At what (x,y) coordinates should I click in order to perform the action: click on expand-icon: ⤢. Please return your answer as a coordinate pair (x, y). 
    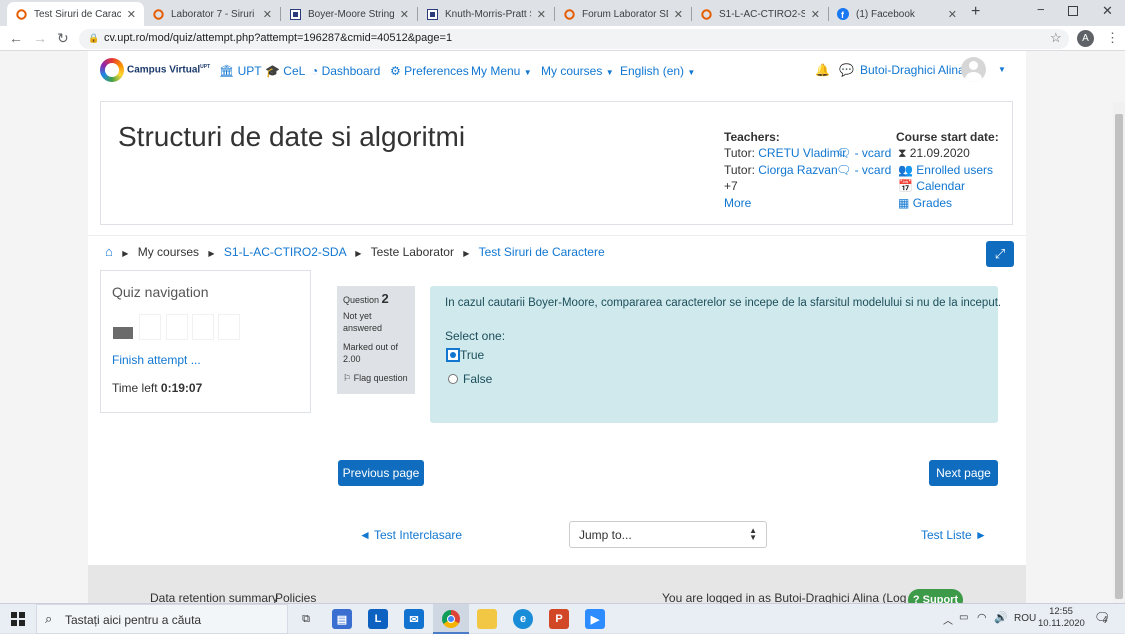
    Looking at the image, I should click on (1000, 253).